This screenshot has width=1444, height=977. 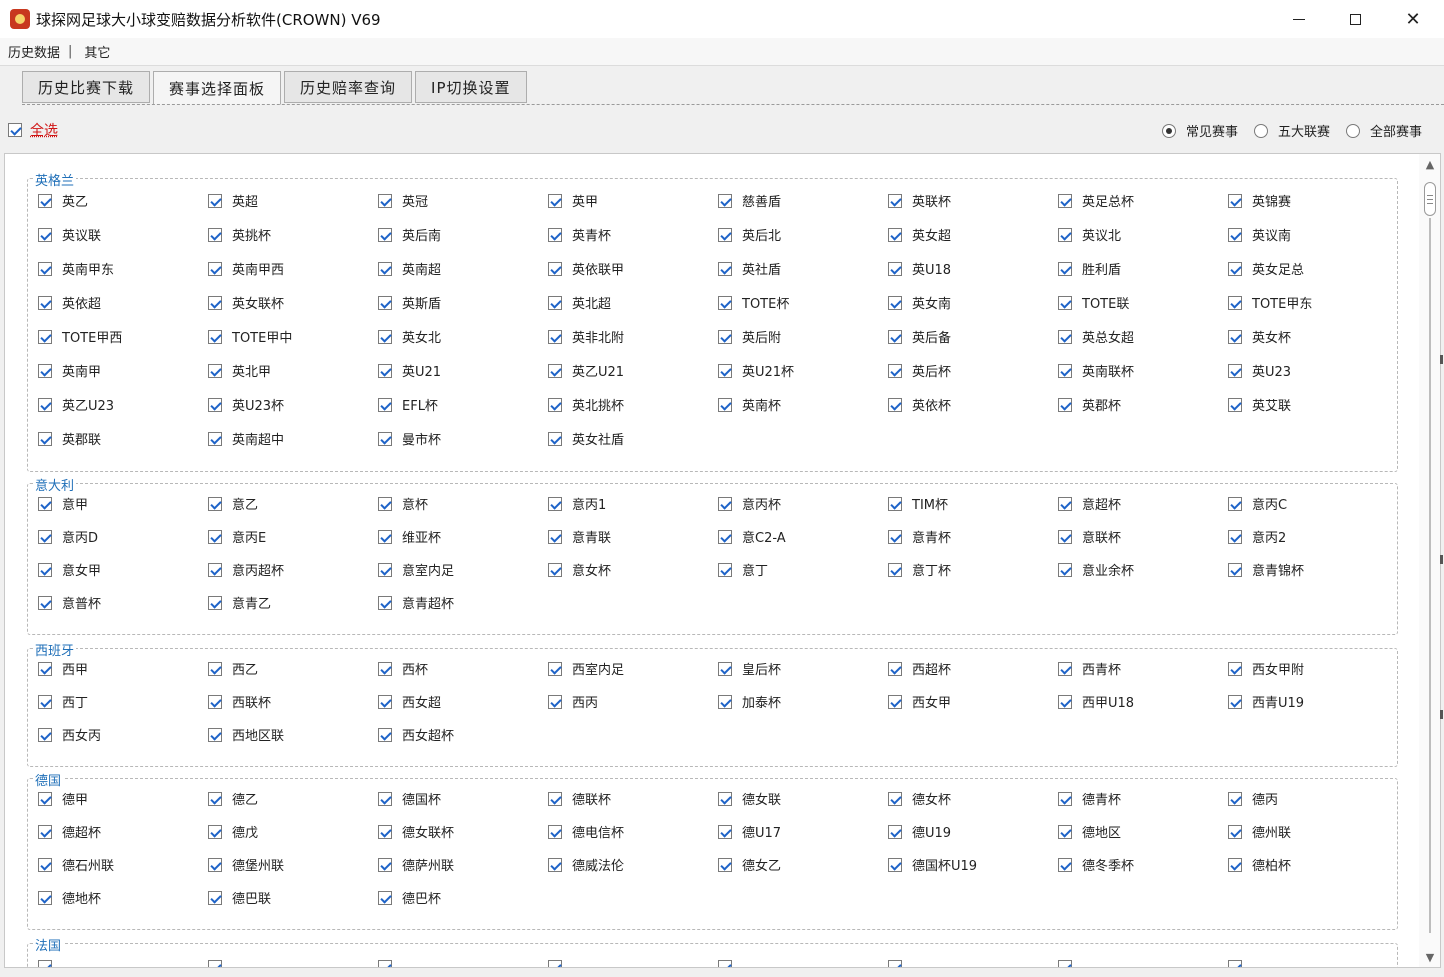 I want to click on league-checkbox-label: 德超杯, so click(x=81, y=831).